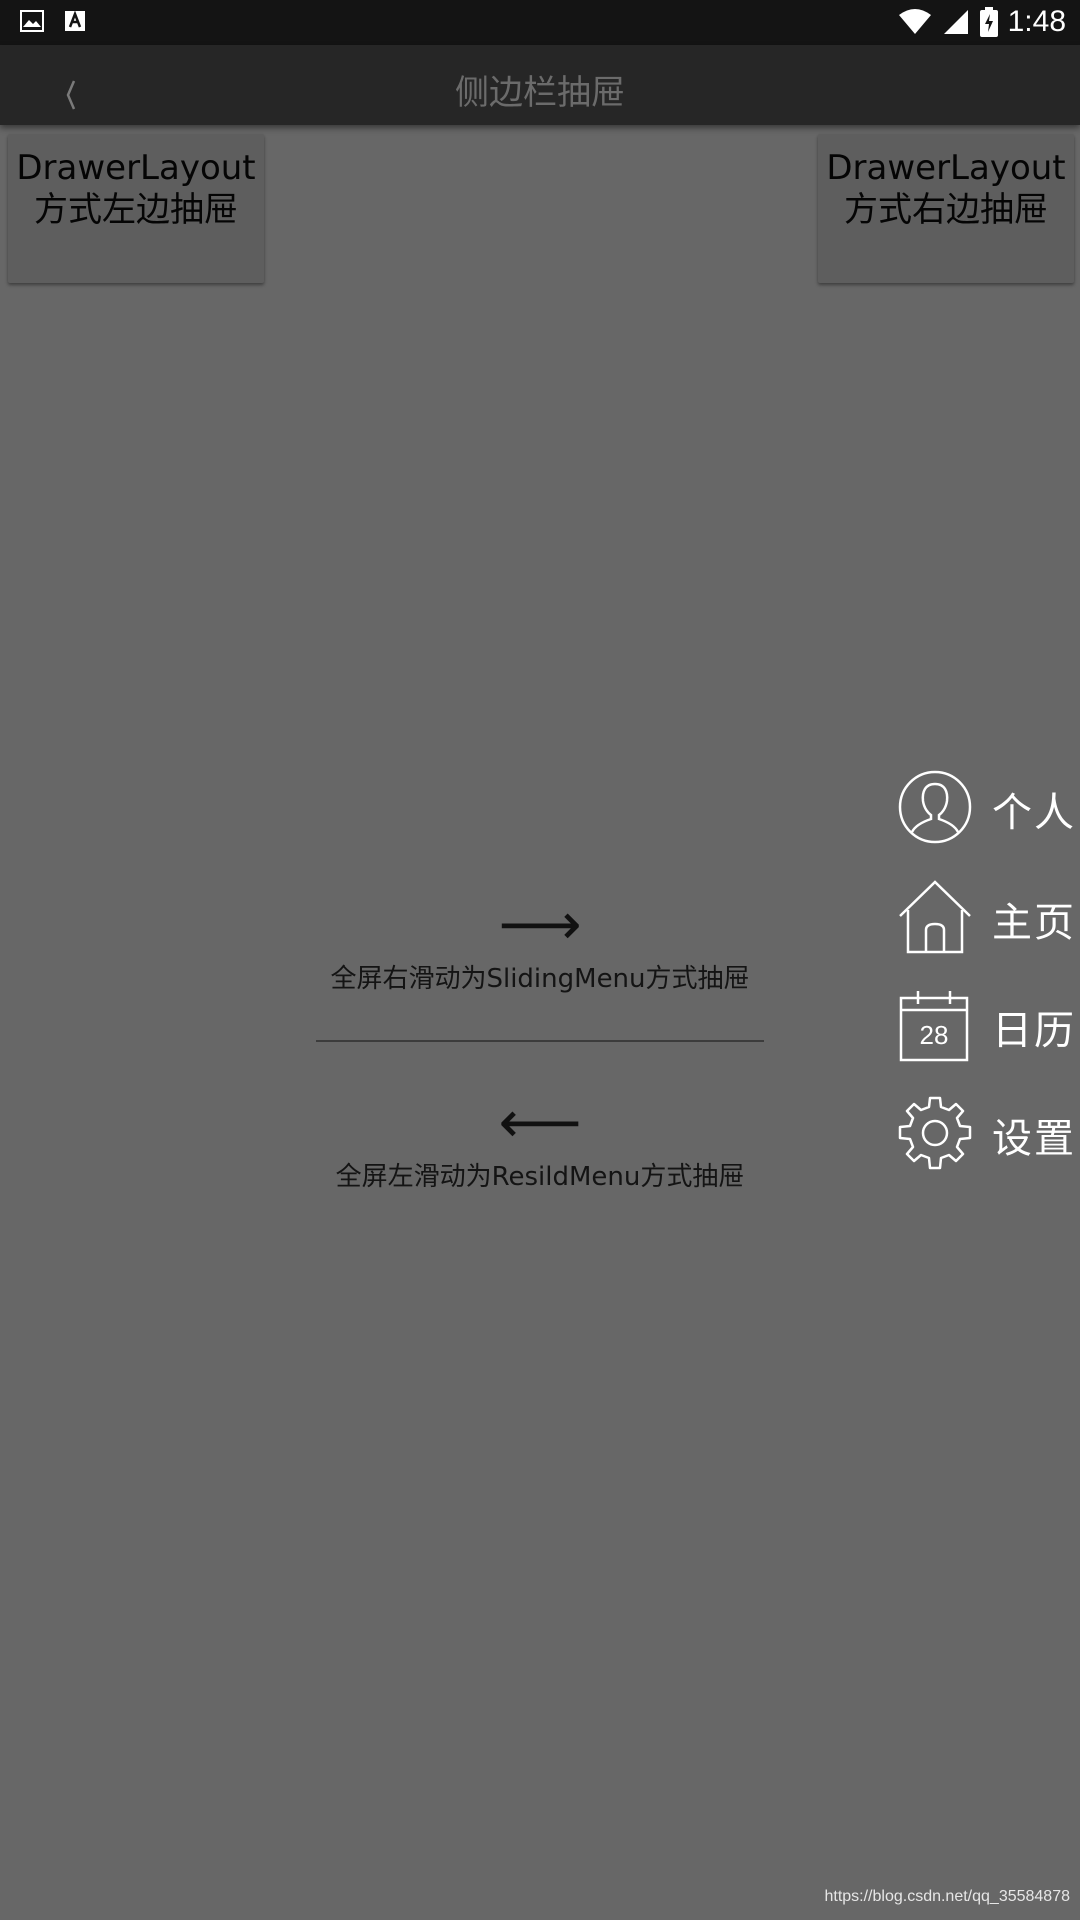  Describe the element at coordinates (1036, 21) in the screenshot. I see `status-time: 1:48` at that location.